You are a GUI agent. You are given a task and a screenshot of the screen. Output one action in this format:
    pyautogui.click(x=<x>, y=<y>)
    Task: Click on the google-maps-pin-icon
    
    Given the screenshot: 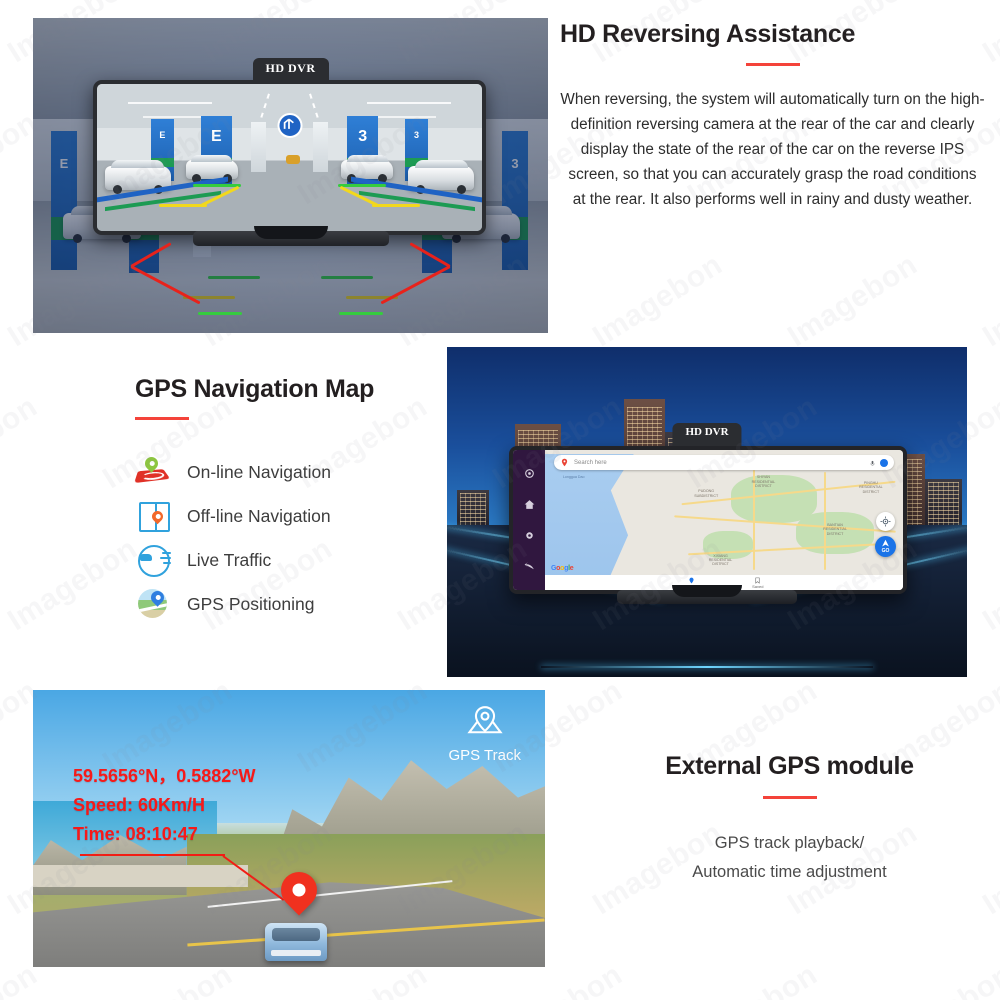 What is the action you would take?
    pyautogui.click(x=564, y=463)
    